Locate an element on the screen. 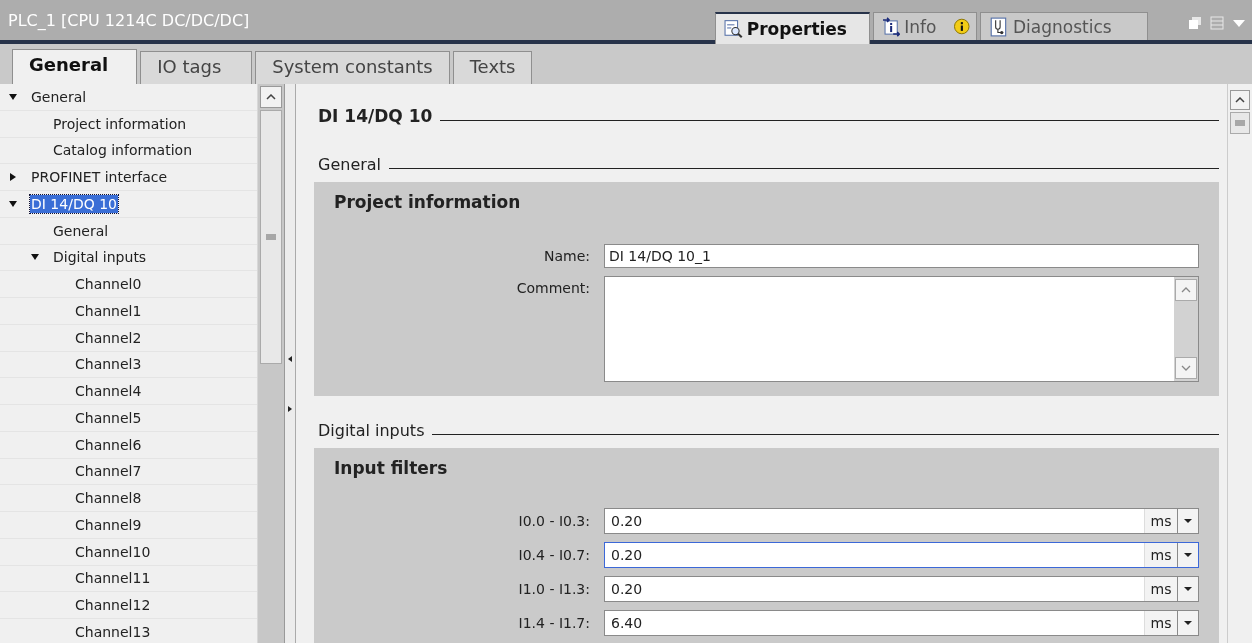 The image size is (1252, 643). tree-item: Channel9 is located at coordinates (128, 525).